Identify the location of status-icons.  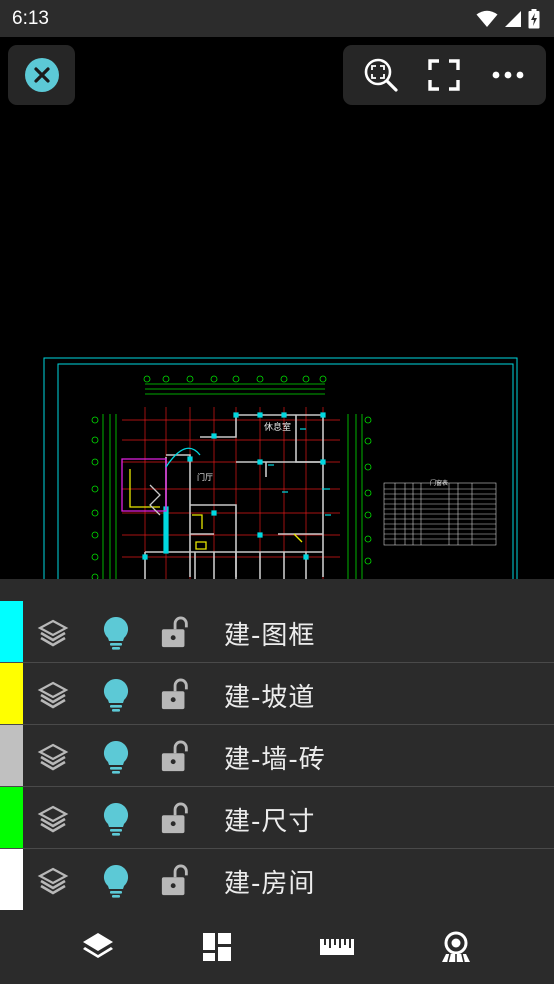
(508, 18).